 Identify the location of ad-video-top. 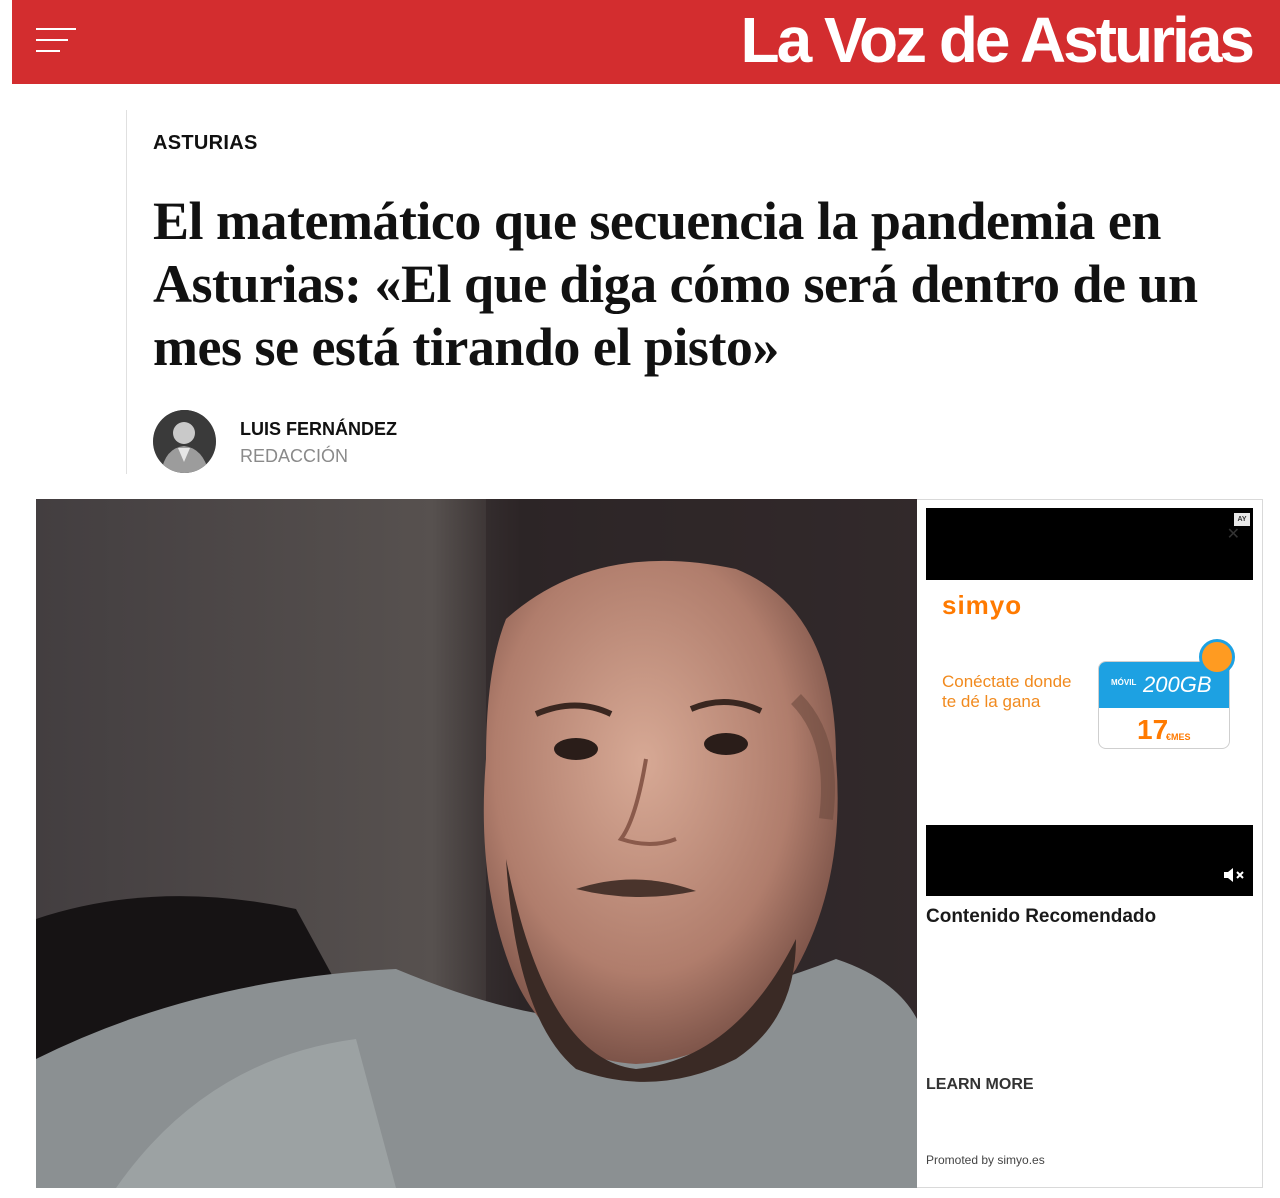
(1089, 544).